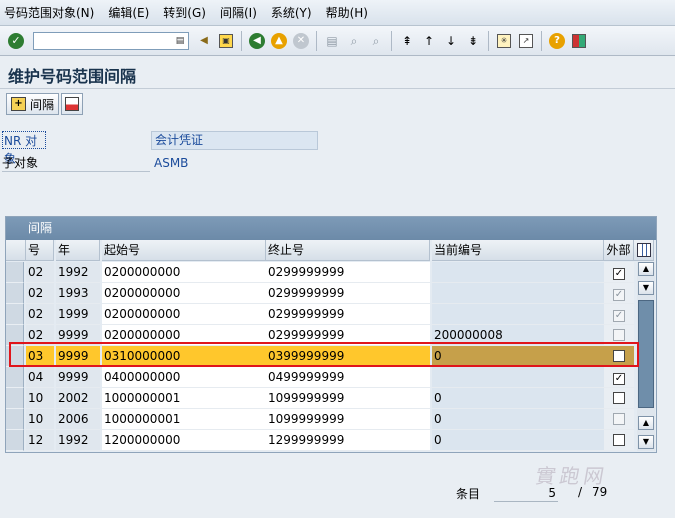 This screenshot has height=518, width=675. What do you see at coordinates (518, 335) in the screenshot?
I see `cell-current-number: 200000008` at bounding box center [518, 335].